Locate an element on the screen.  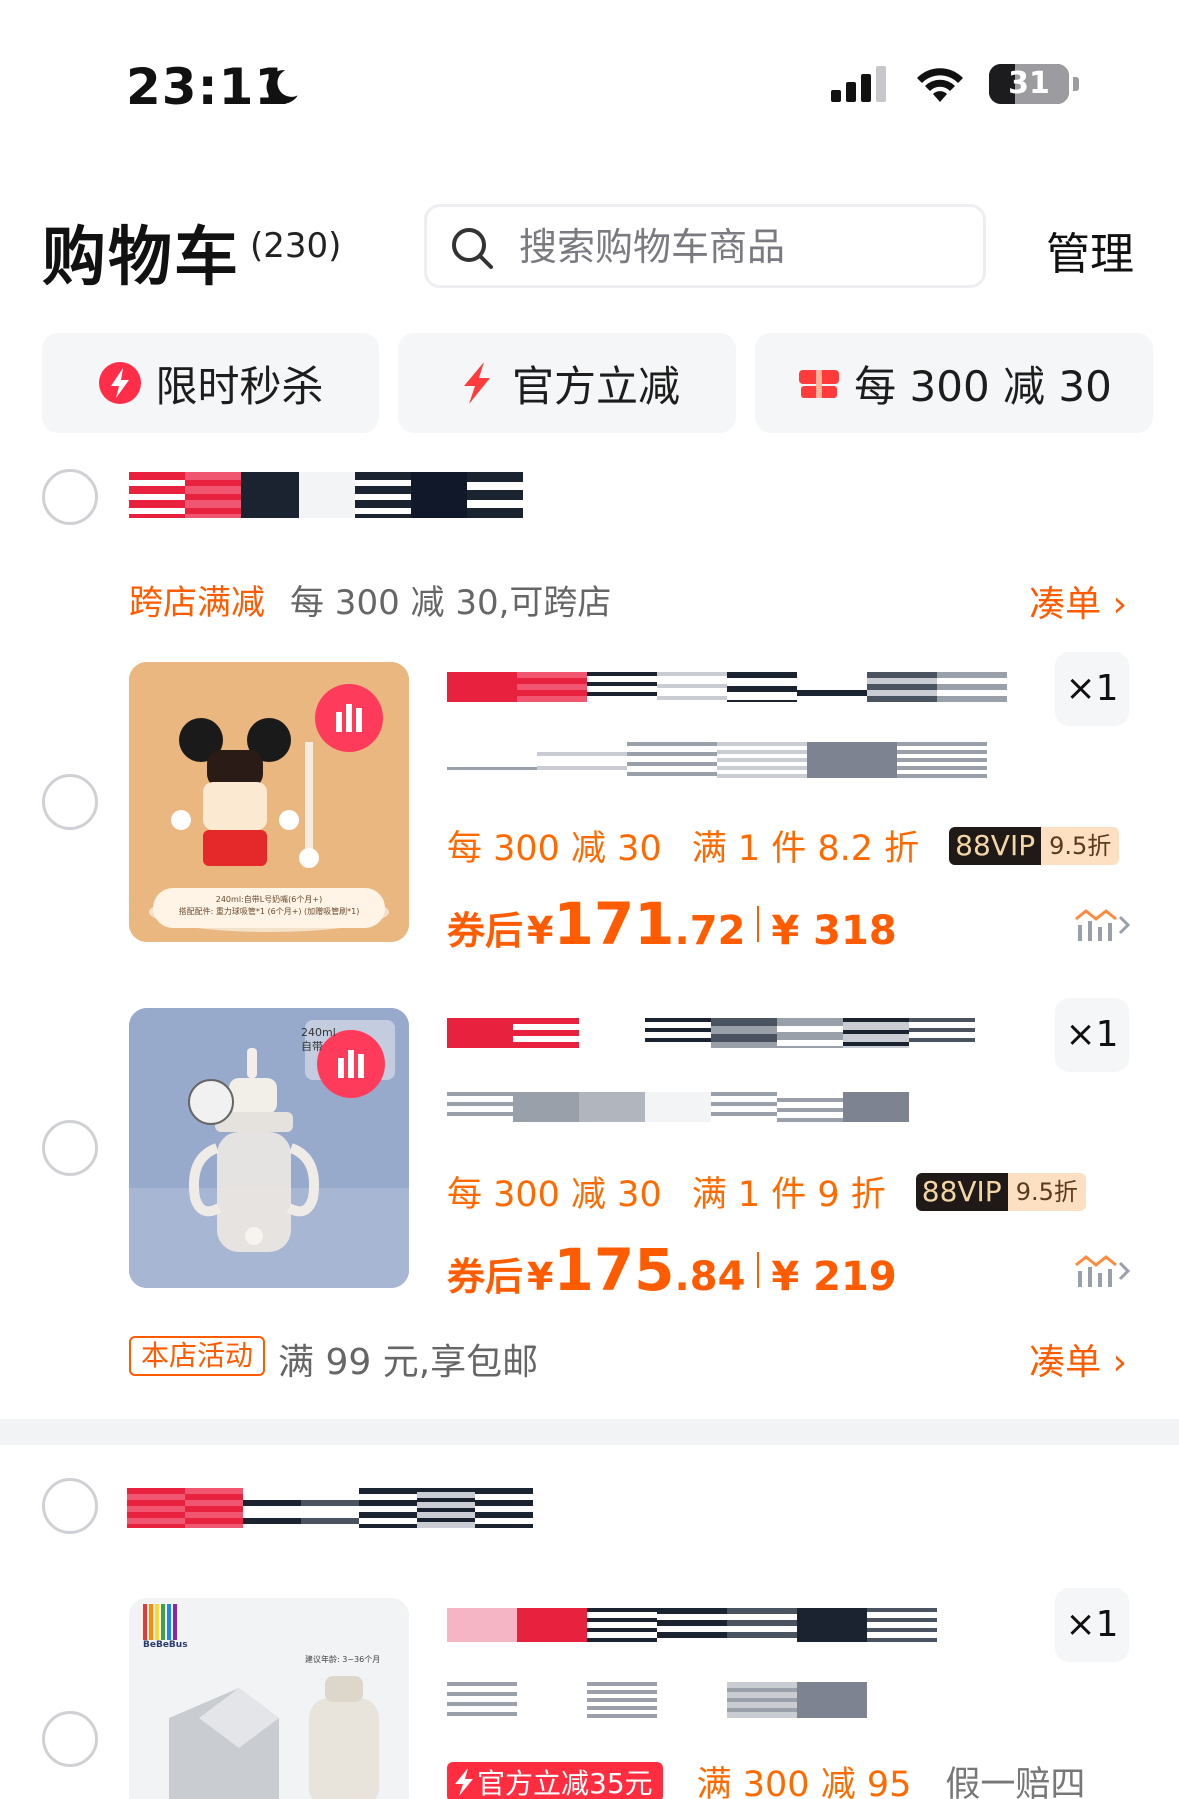
item-promo-row: 官方立减35元 满 300 减 95 假一赔四 is located at coordinates (766, 1777).